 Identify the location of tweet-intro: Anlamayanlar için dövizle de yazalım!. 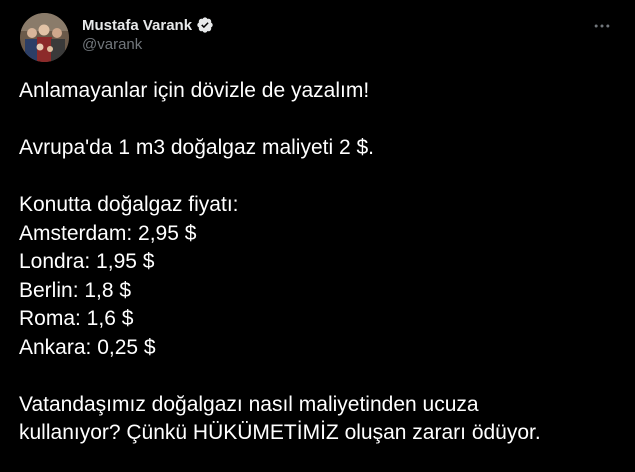
(194, 90).